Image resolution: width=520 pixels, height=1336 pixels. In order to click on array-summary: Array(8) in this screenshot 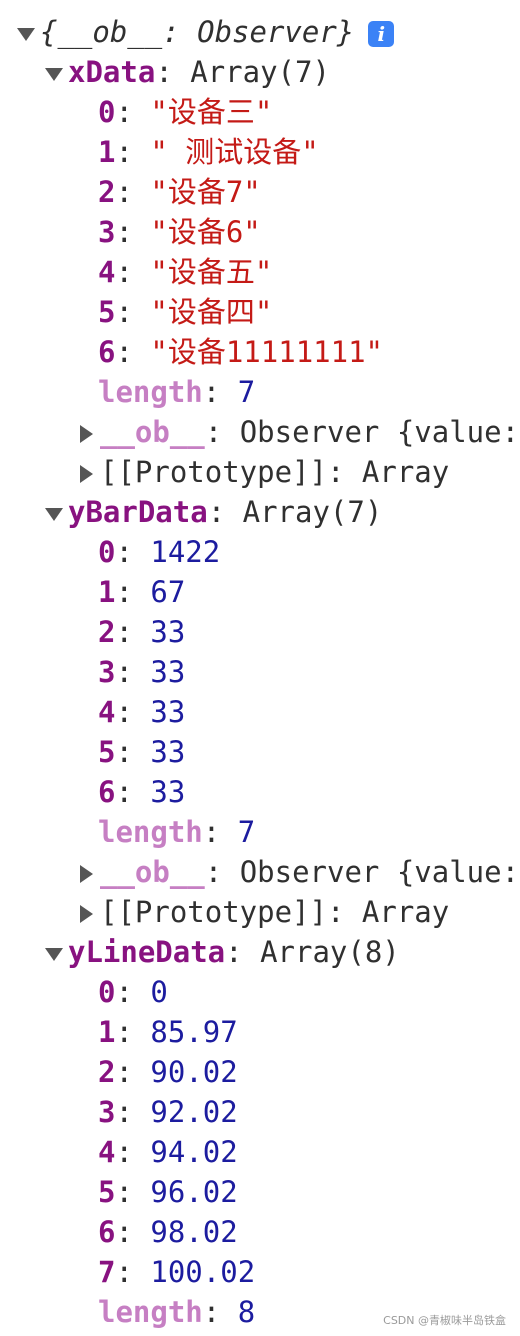, I will do `click(330, 952)`.